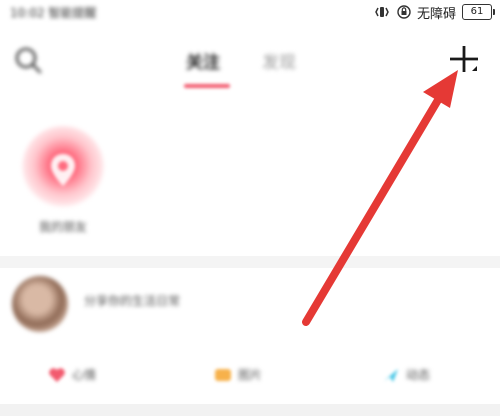 This screenshot has height=416, width=500. I want to click on tab-discover: 发现, so click(279, 60).